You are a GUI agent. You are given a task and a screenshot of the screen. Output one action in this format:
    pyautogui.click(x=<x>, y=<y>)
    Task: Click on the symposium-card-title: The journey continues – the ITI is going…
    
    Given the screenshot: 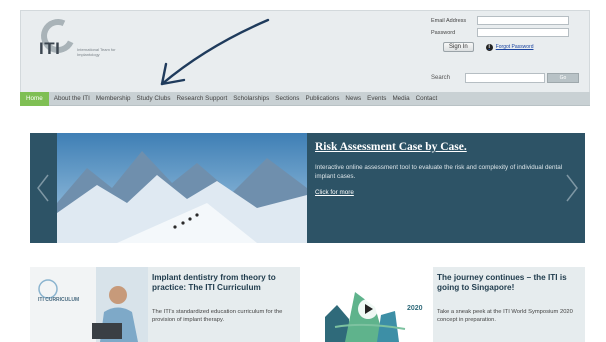 What is the action you would take?
    pyautogui.click(x=509, y=282)
    